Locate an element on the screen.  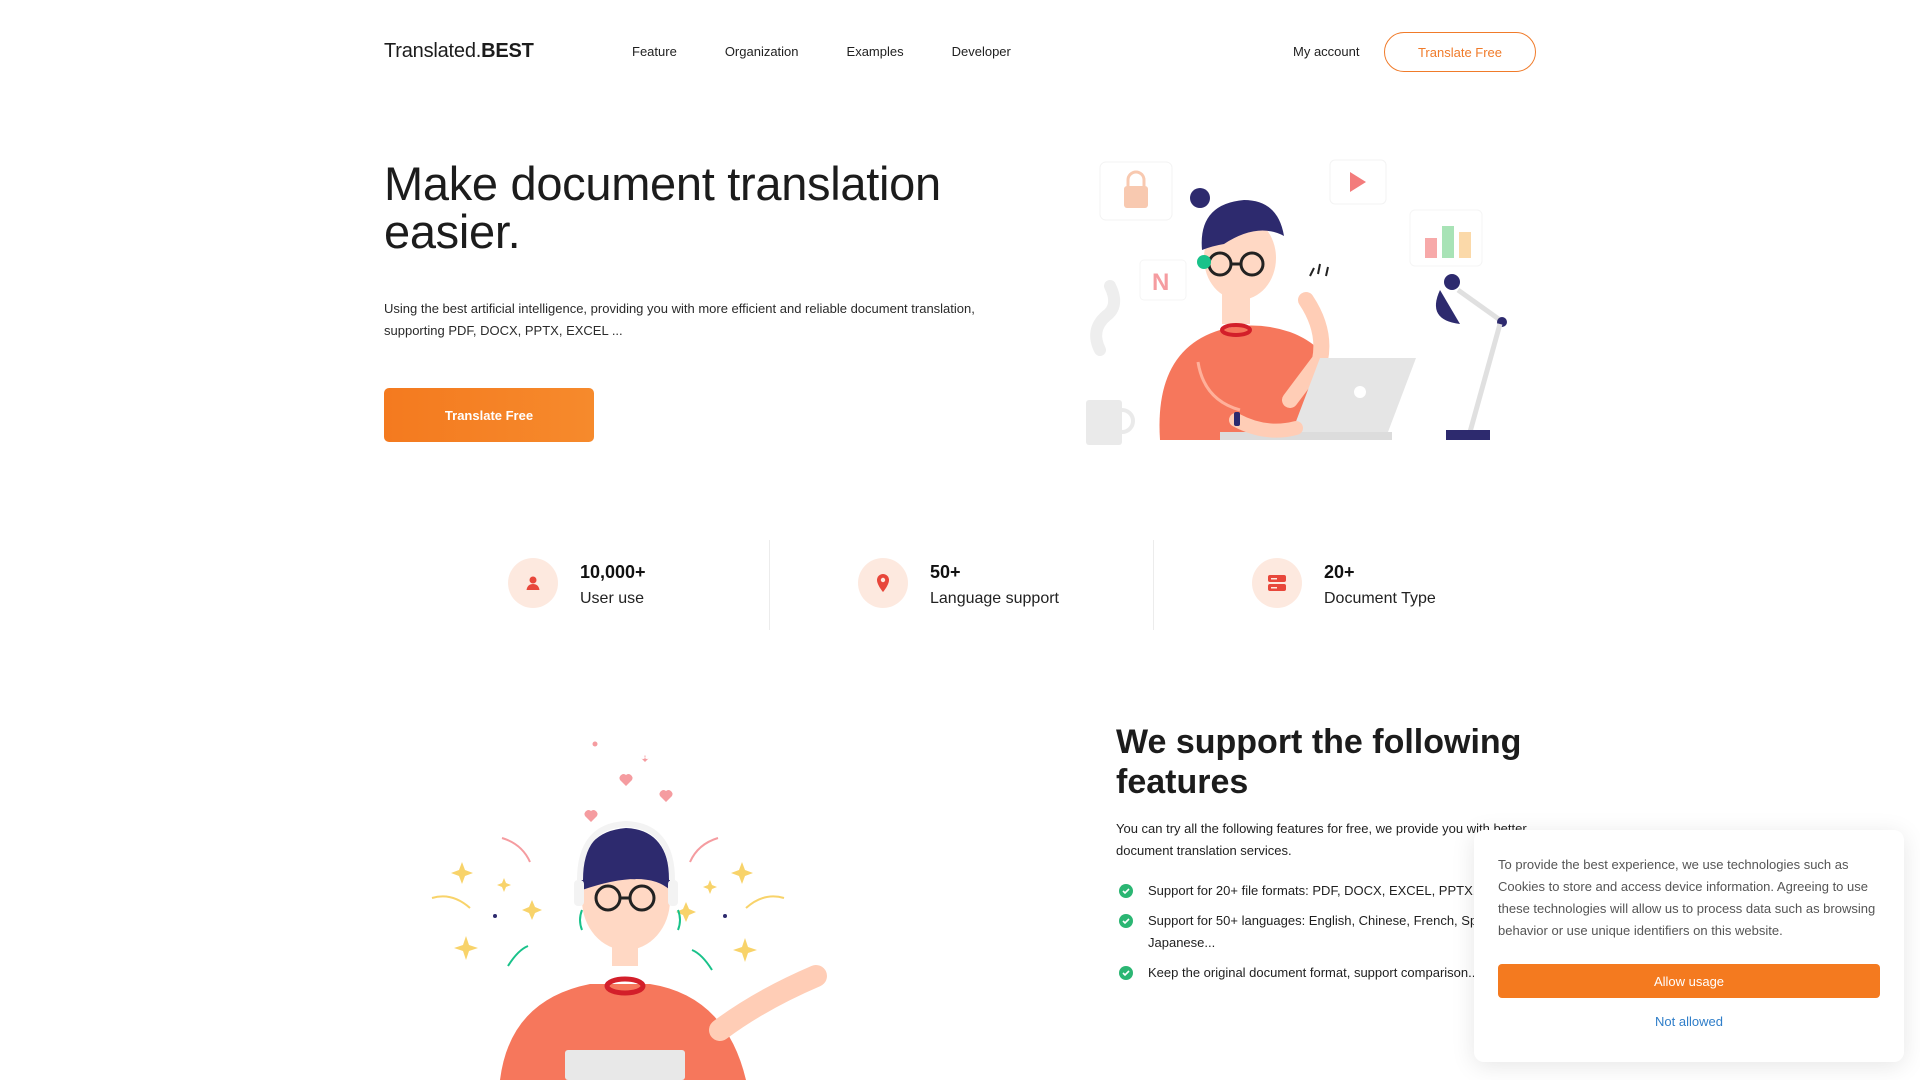
nav-examples: Examples is located at coordinates (875, 51).